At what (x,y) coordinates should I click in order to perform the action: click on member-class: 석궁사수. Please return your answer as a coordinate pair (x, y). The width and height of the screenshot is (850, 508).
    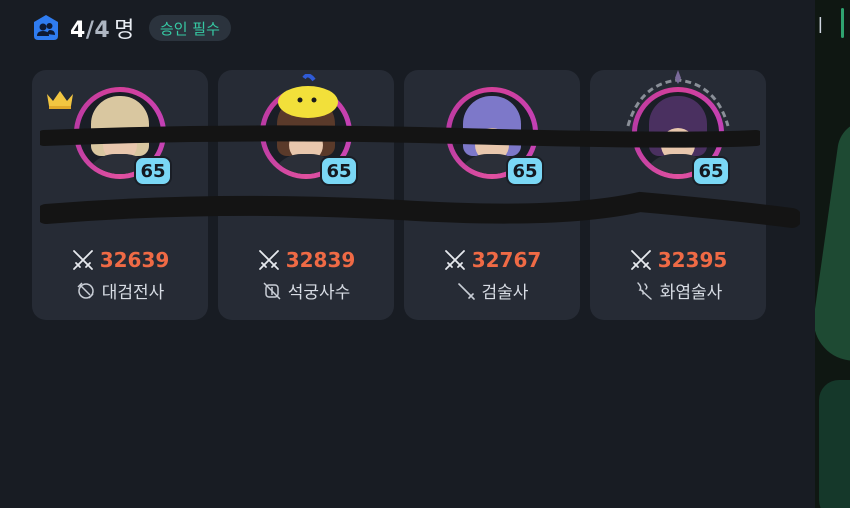
    Looking at the image, I should click on (306, 290).